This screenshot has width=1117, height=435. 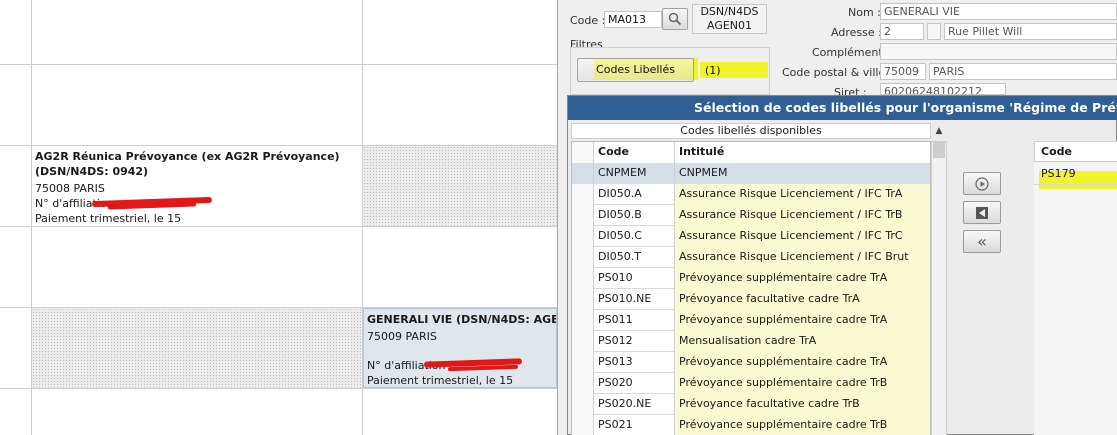 What do you see at coordinates (802, 341) in the screenshot?
I see `intitule-cell: Mensualisation cadre TrA` at bounding box center [802, 341].